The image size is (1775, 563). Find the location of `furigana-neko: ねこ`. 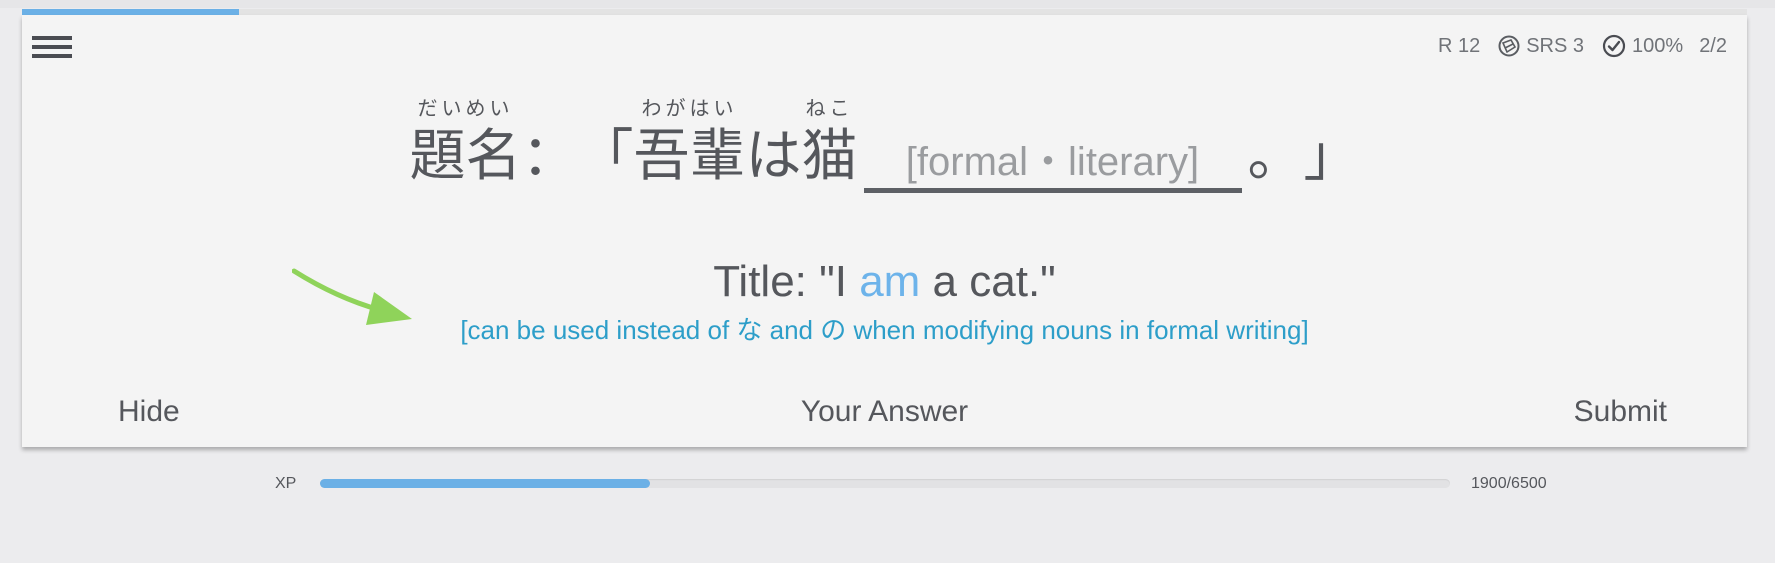

furigana-neko: ねこ is located at coordinates (829, 108).